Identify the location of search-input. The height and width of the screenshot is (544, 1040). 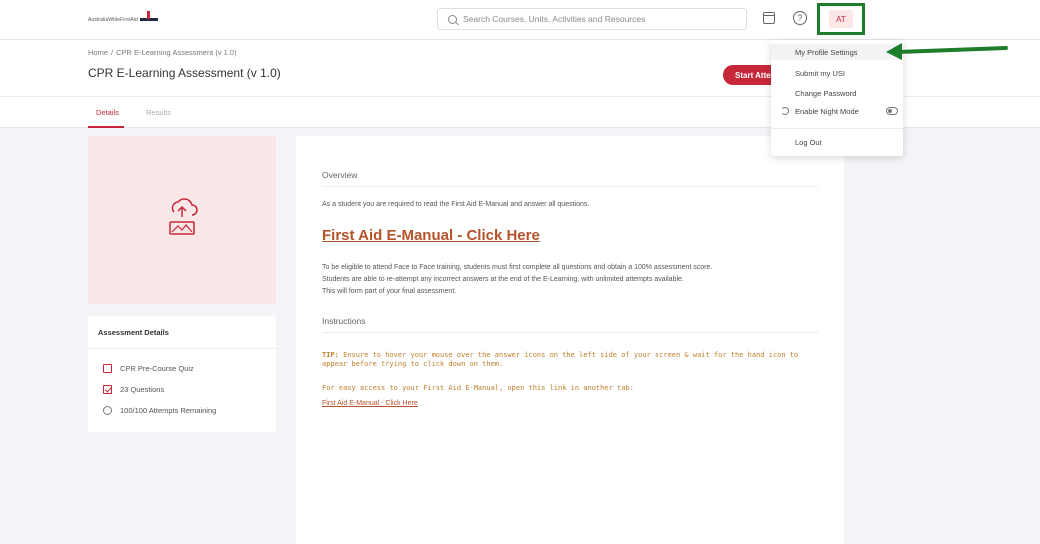
(603, 19).